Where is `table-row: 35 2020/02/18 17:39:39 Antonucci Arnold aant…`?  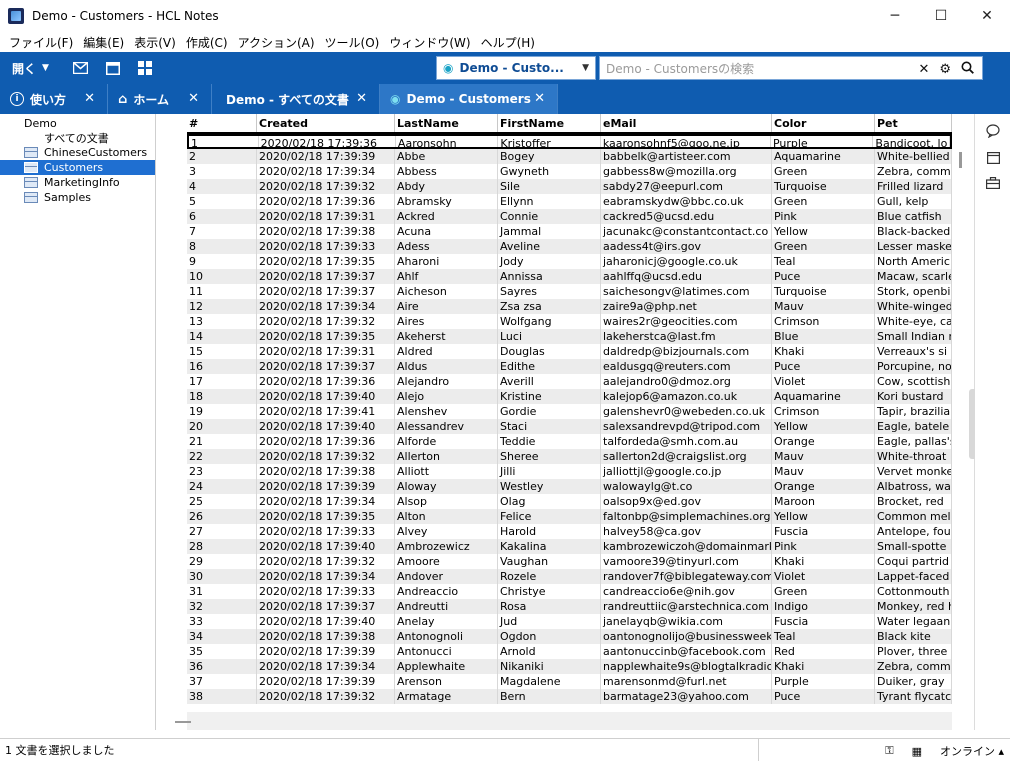
table-row: 35 2020/02/18 17:39:39 Antonucci Arnold aant… is located at coordinates (569, 651).